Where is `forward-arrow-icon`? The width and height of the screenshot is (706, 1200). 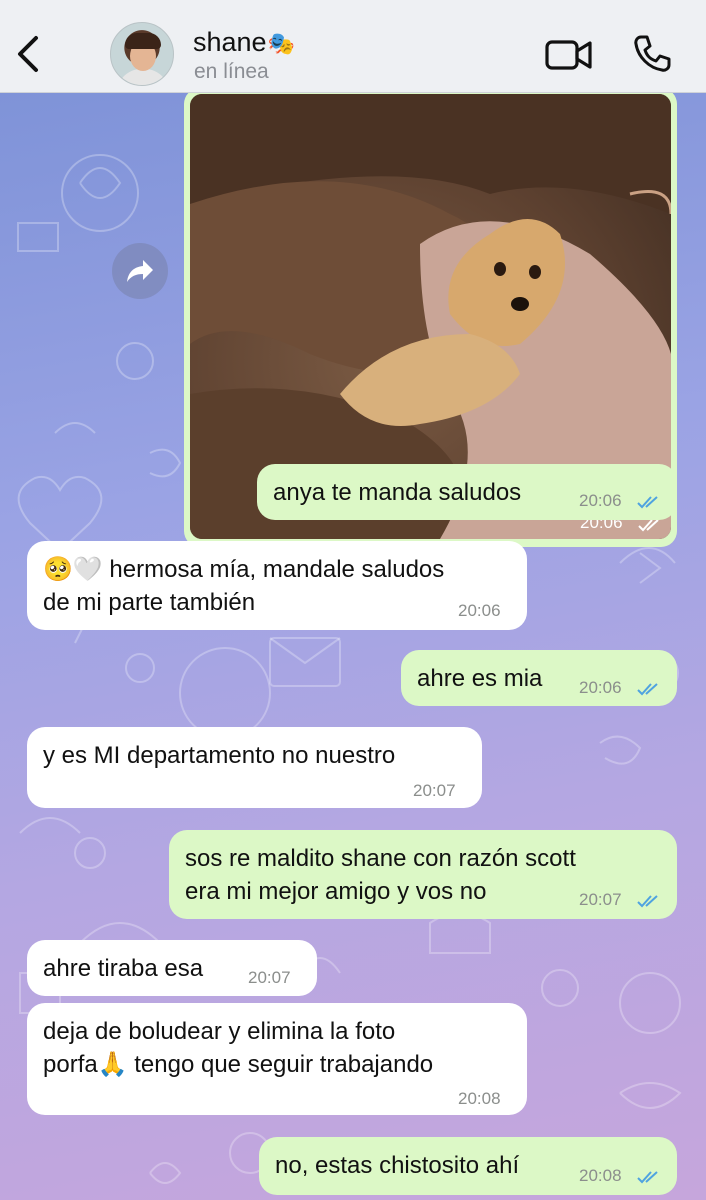
forward-arrow-icon is located at coordinates (140, 271).